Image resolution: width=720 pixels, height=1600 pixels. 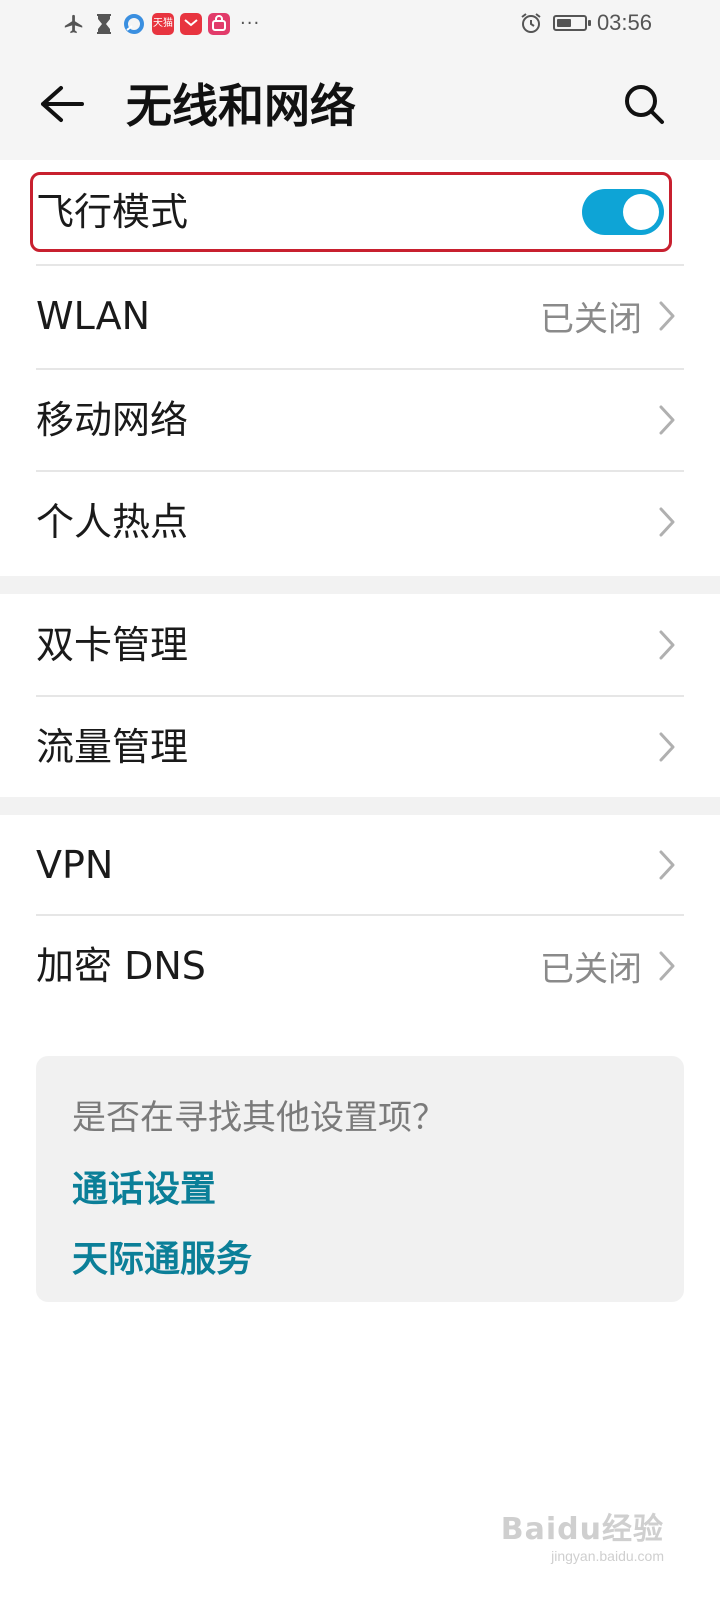 I want to click on data-usage-label: 流量管理, so click(x=112, y=747).